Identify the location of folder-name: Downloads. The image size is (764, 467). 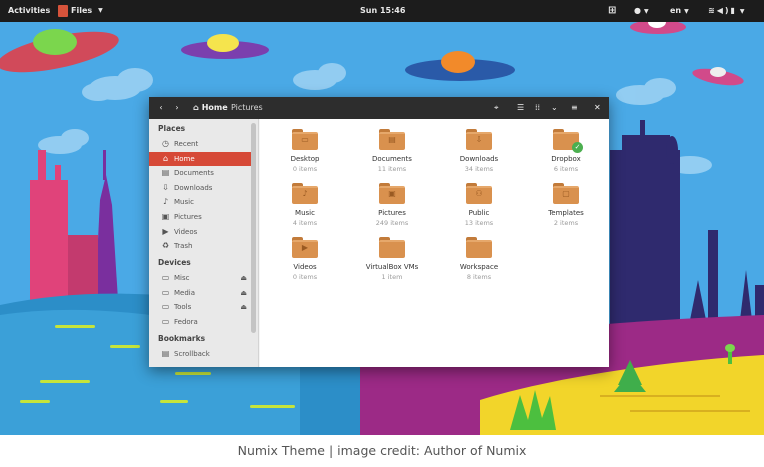
(479, 159).